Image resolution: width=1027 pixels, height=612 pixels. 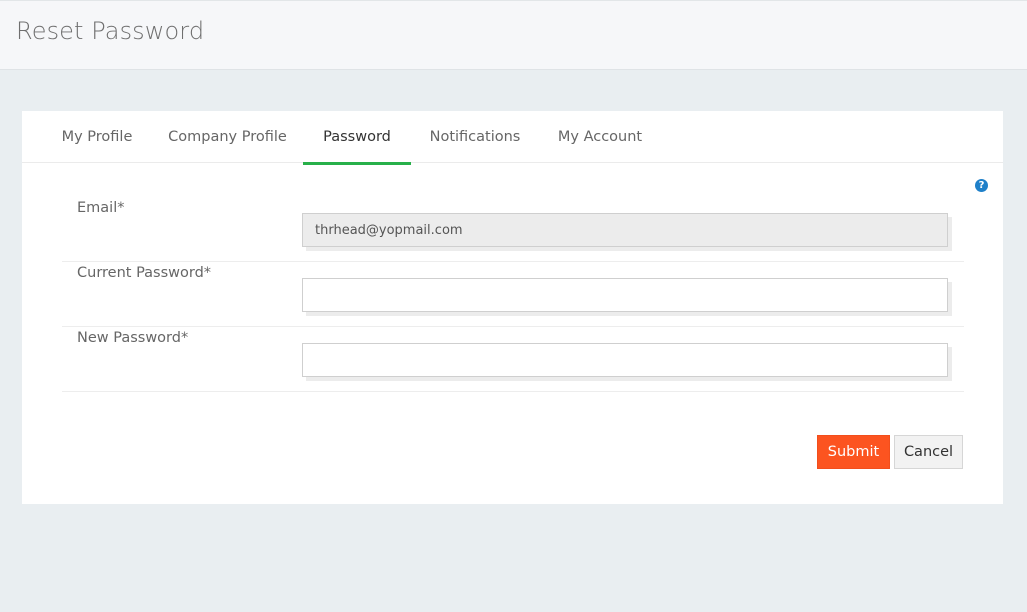 What do you see at coordinates (133, 338) in the screenshot?
I see `new-password-label: New Password*` at bounding box center [133, 338].